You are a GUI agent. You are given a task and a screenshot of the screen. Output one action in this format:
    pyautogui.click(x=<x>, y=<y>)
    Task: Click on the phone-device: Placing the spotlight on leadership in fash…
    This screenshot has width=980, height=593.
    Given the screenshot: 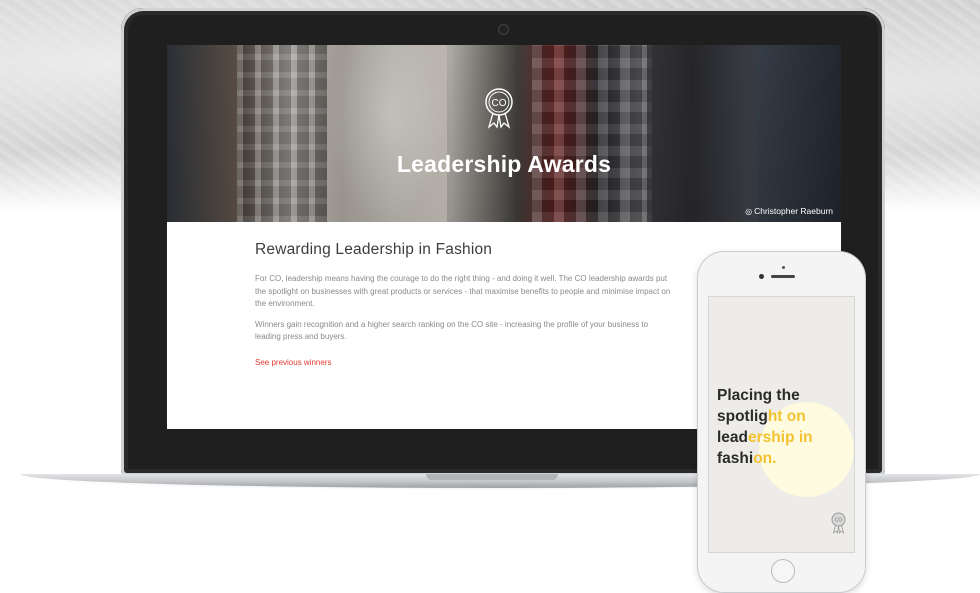 What is the action you would take?
    pyautogui.click(x=781, y=422)
    